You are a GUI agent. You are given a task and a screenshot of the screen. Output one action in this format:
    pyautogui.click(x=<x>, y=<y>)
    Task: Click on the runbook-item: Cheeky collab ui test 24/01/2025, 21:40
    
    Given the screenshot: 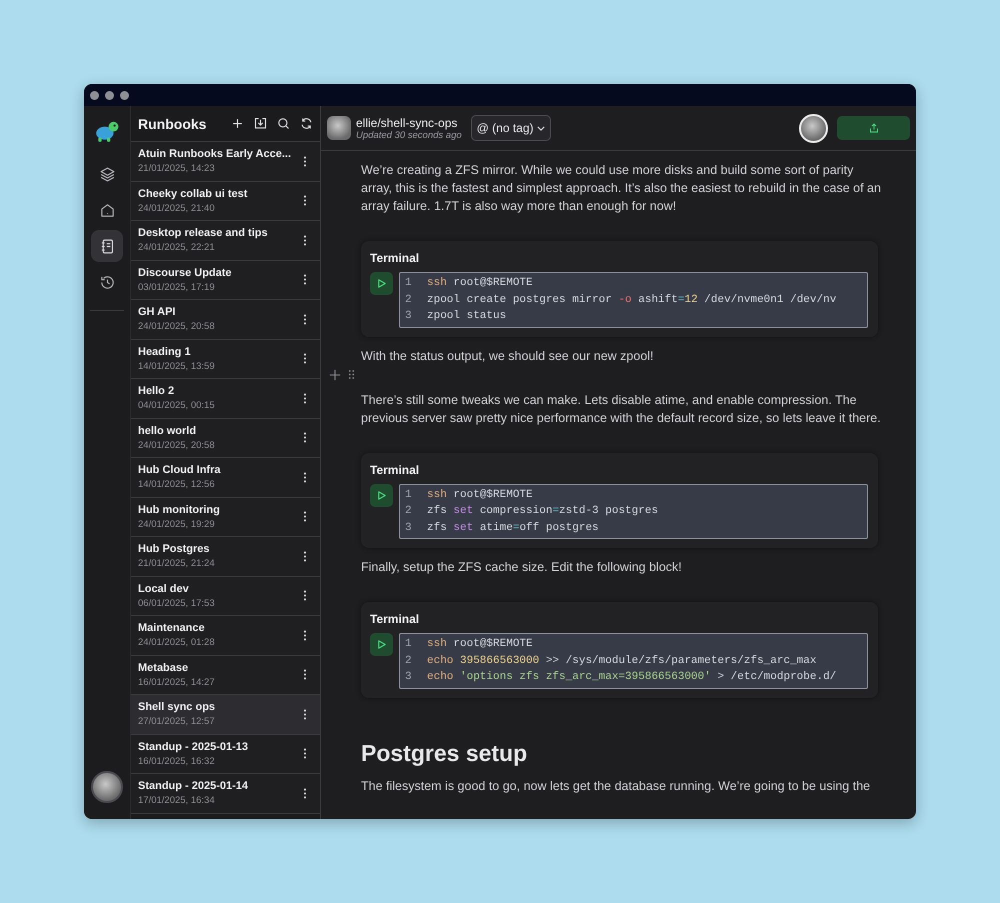 What is the action you would take?
    pyautogui.click(x=225, y=201)
    